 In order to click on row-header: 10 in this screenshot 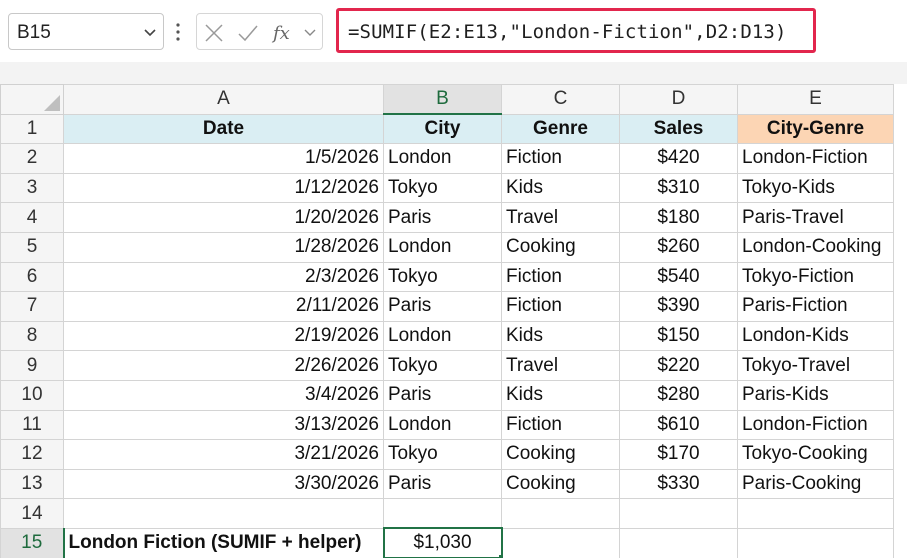, I will do `click(32, 395)`.